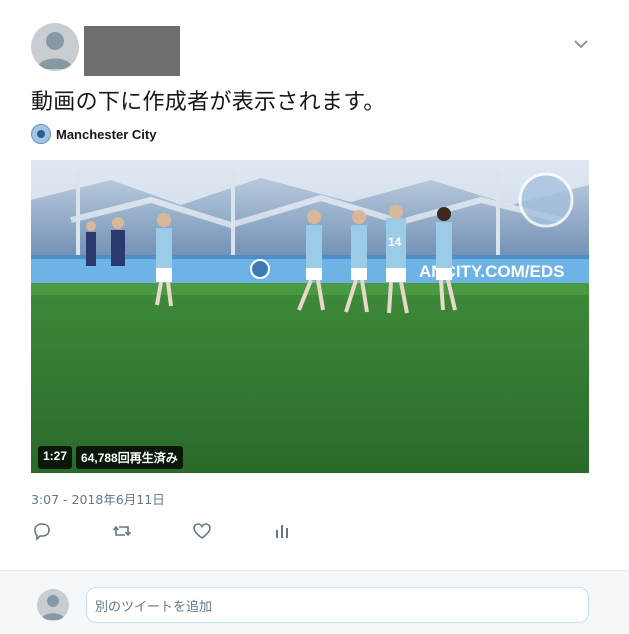 Image resolution: width=629 pixels, height=634 pixels. Describe the element at coordinates (337, 605) in the screenshot. I see `add-tweet-input: 別のツイートを追加` at that location.